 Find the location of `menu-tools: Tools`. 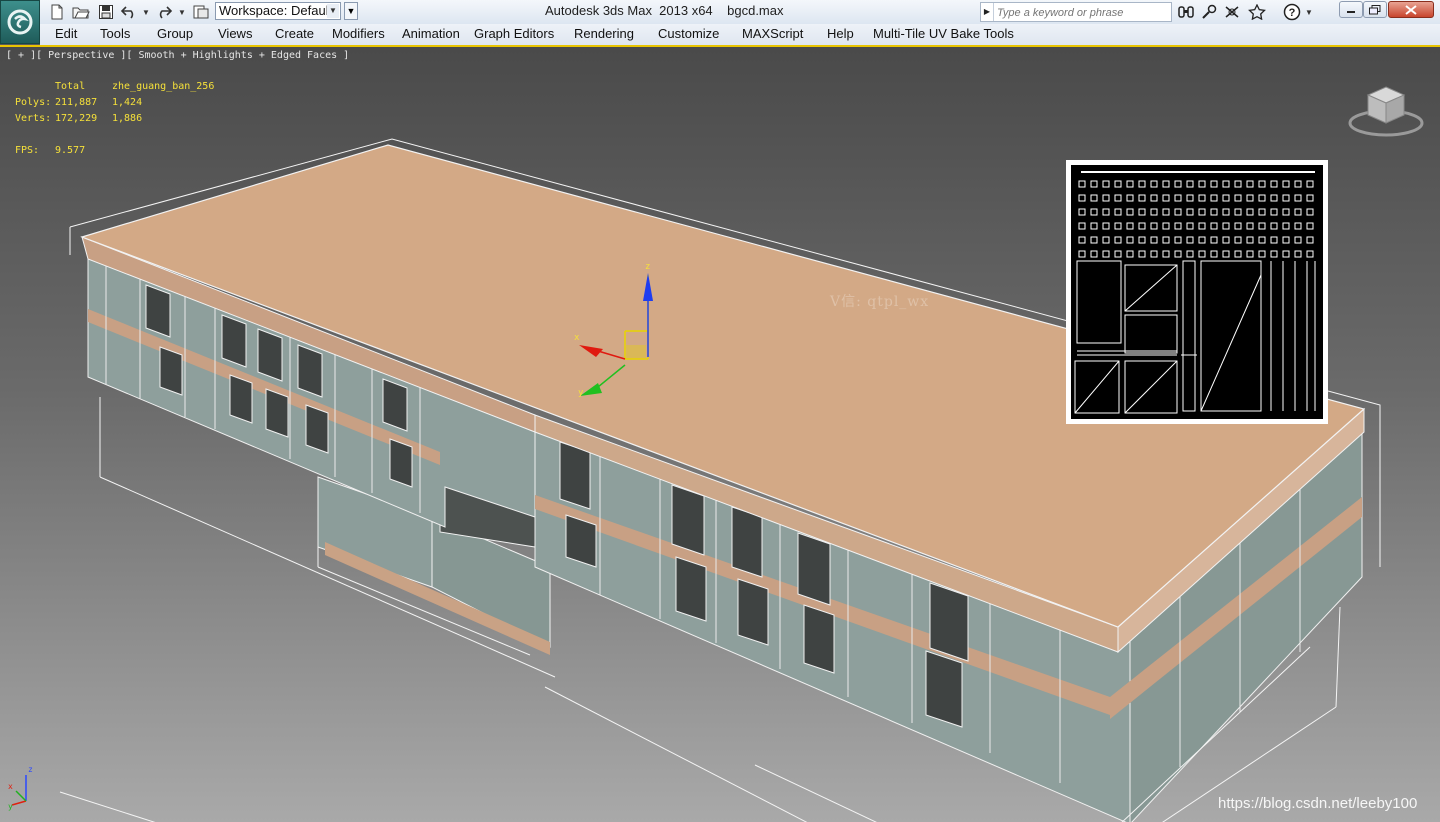

menu-tools: Tools is located at coordinates (115, 33).